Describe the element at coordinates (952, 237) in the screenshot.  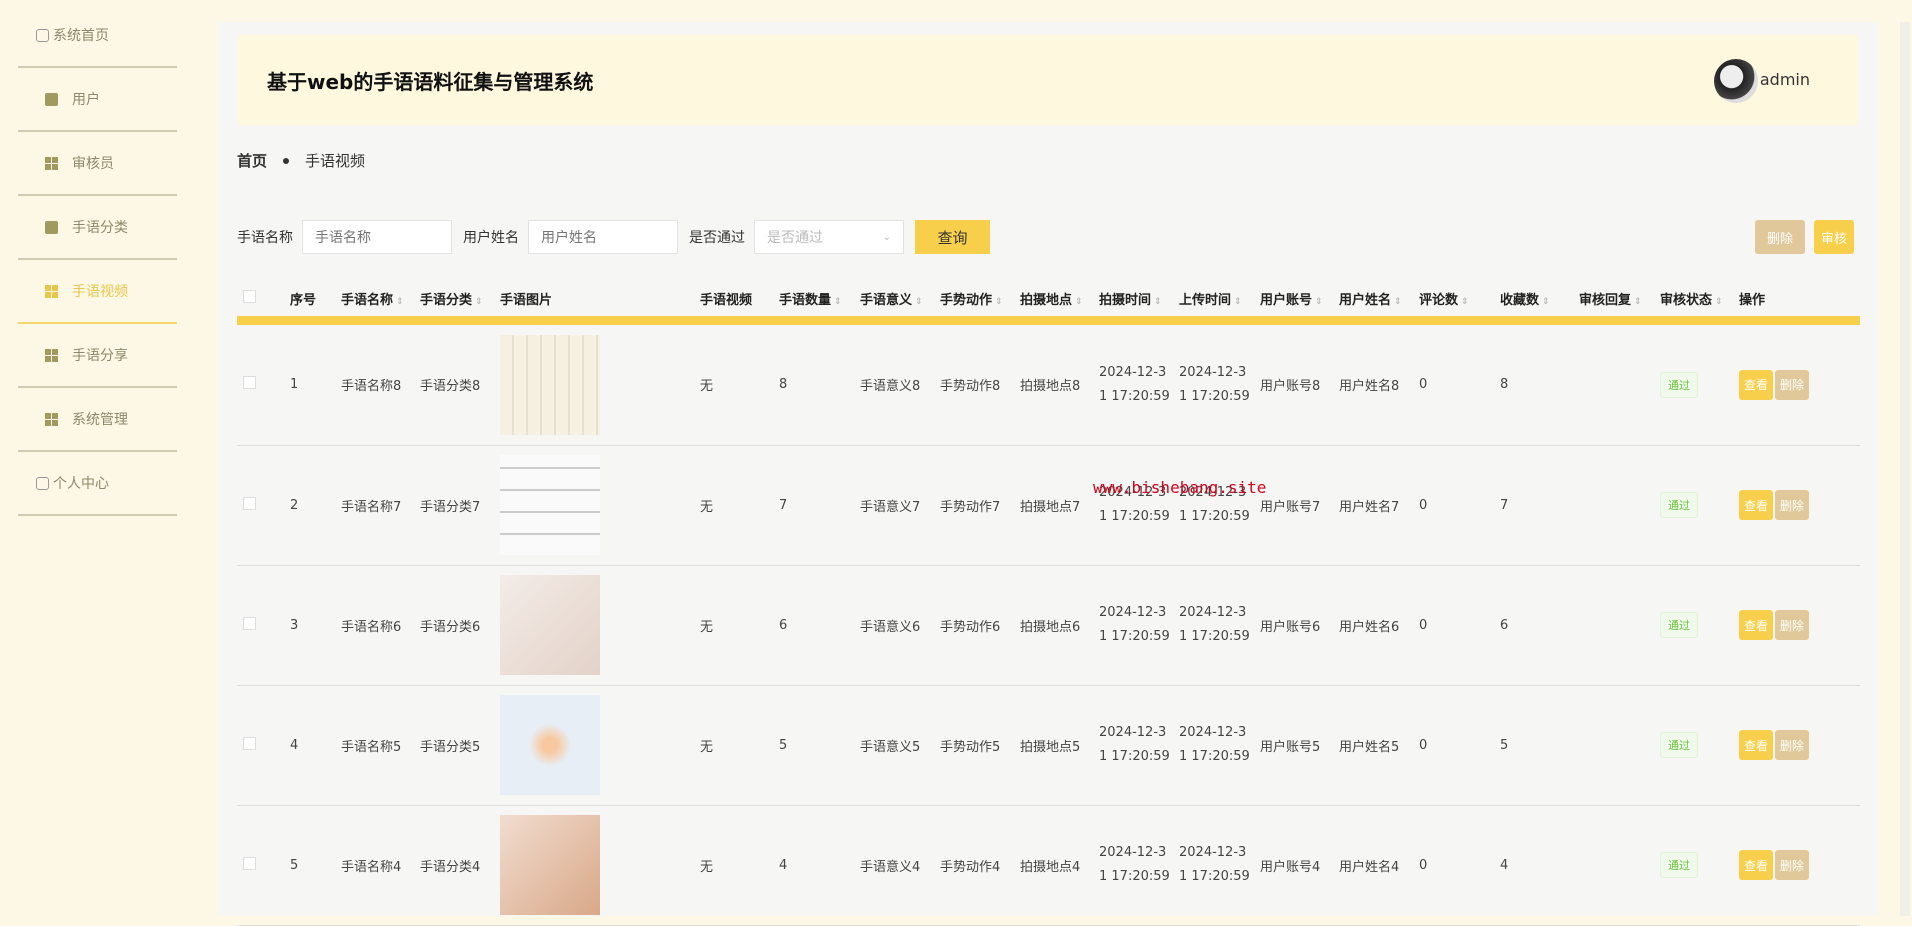
I see `query-button: 查询` at that location.